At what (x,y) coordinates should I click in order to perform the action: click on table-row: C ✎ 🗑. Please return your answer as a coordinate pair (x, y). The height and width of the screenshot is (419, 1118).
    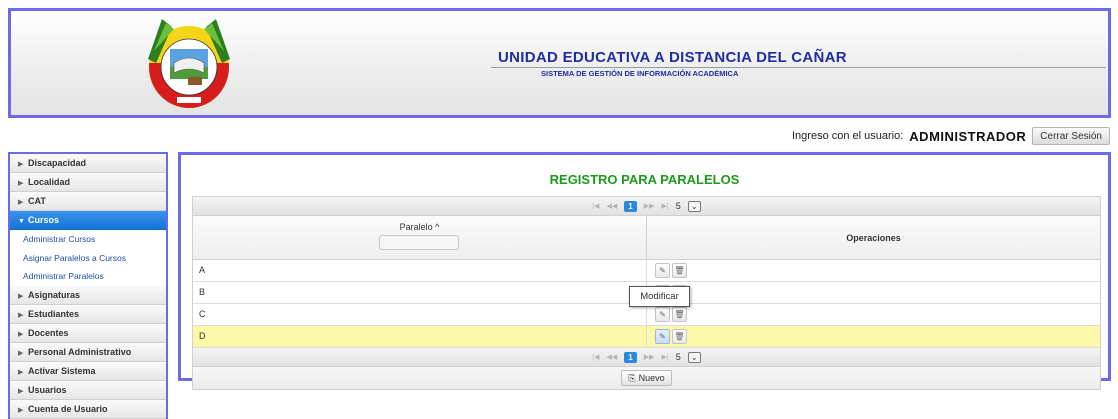
    Looking at the image, I should click on (646, 315).